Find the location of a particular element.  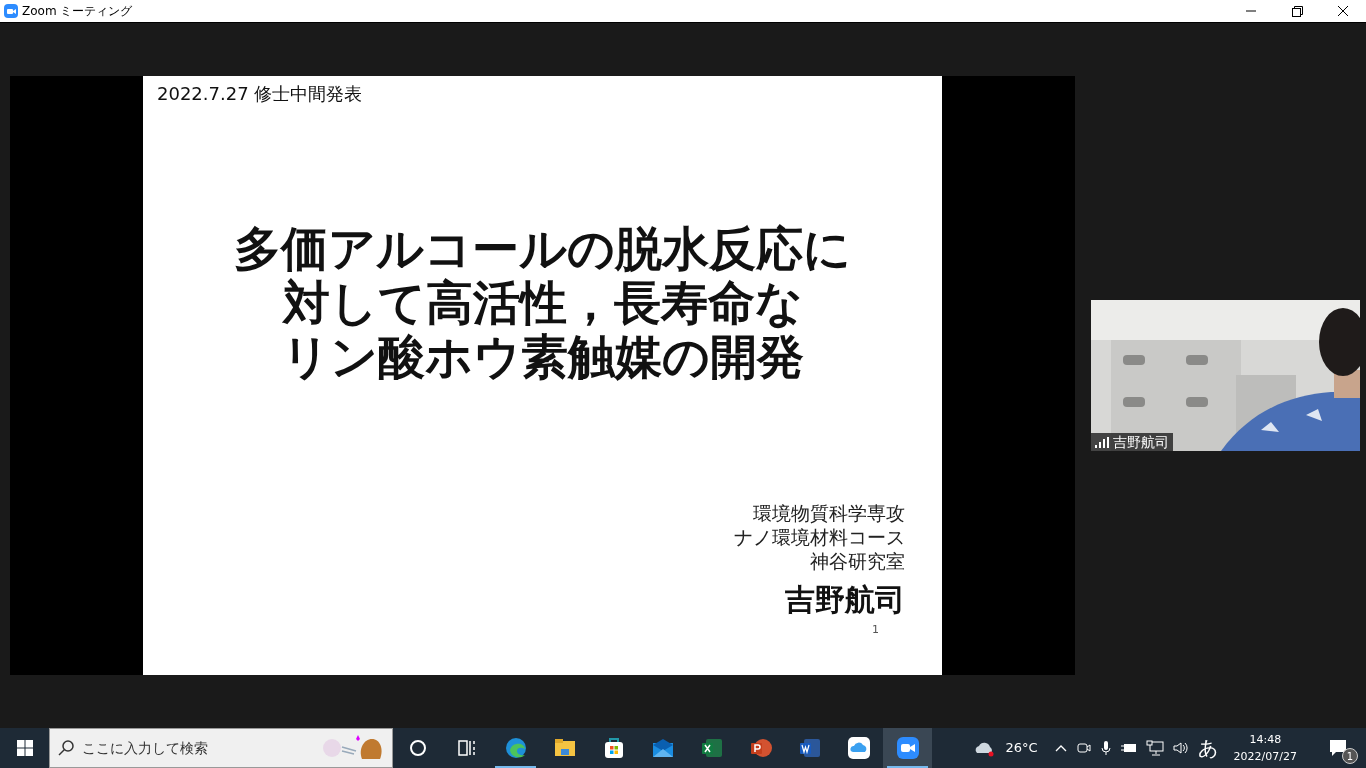

taskbar-app-button is located at coordinates (907, 748).